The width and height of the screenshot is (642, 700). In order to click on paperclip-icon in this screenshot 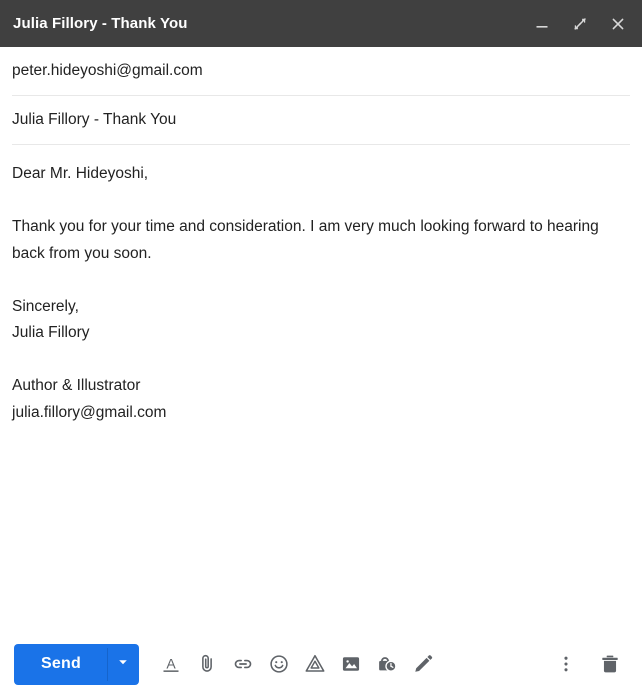, I will do `click(207, 664)`.